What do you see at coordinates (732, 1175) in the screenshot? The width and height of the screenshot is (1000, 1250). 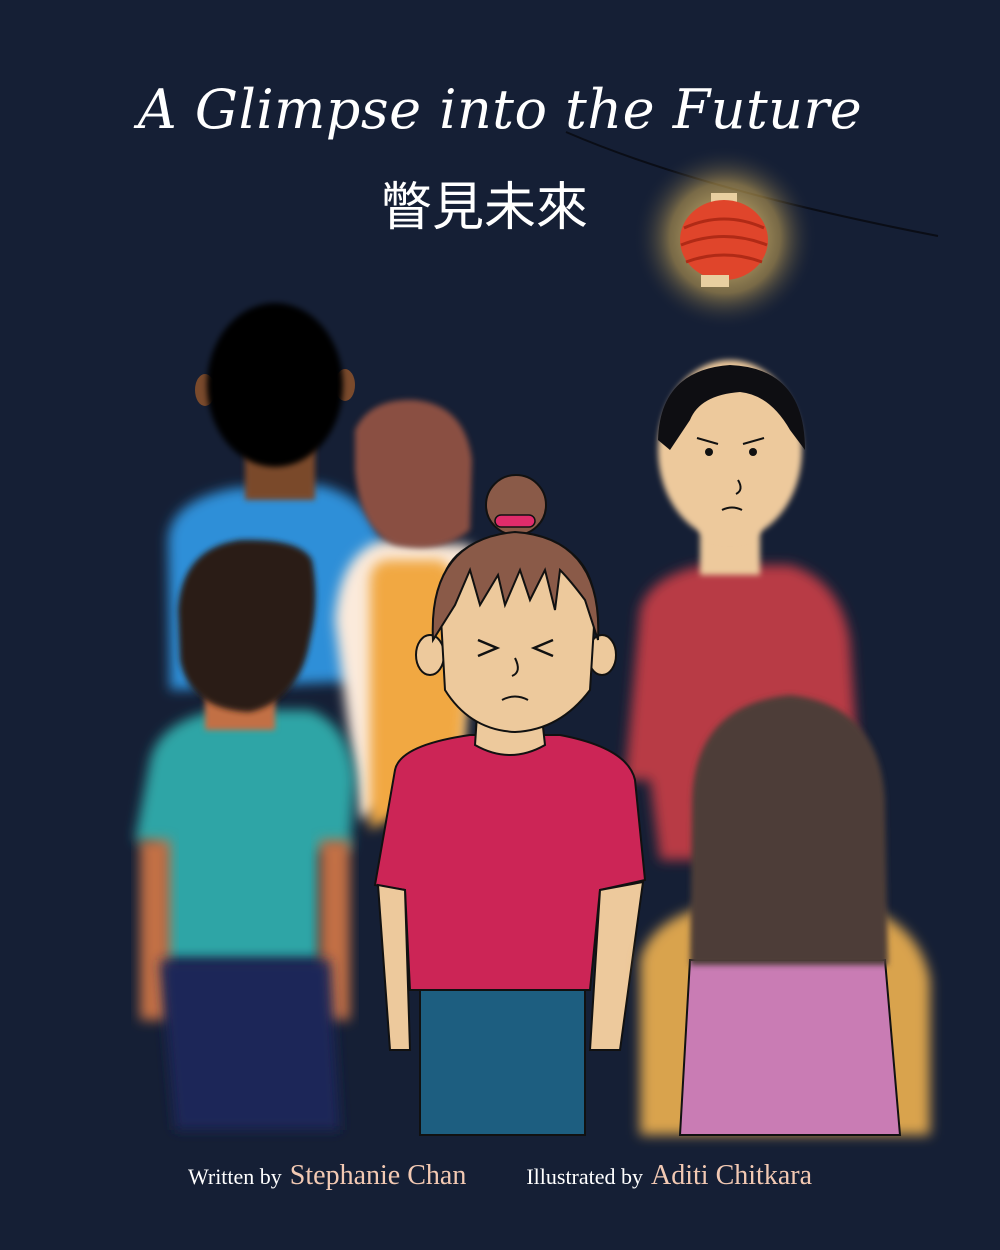 I see `illustrator-name: Aditi Chitkara` at bounding box center [732, 1175].